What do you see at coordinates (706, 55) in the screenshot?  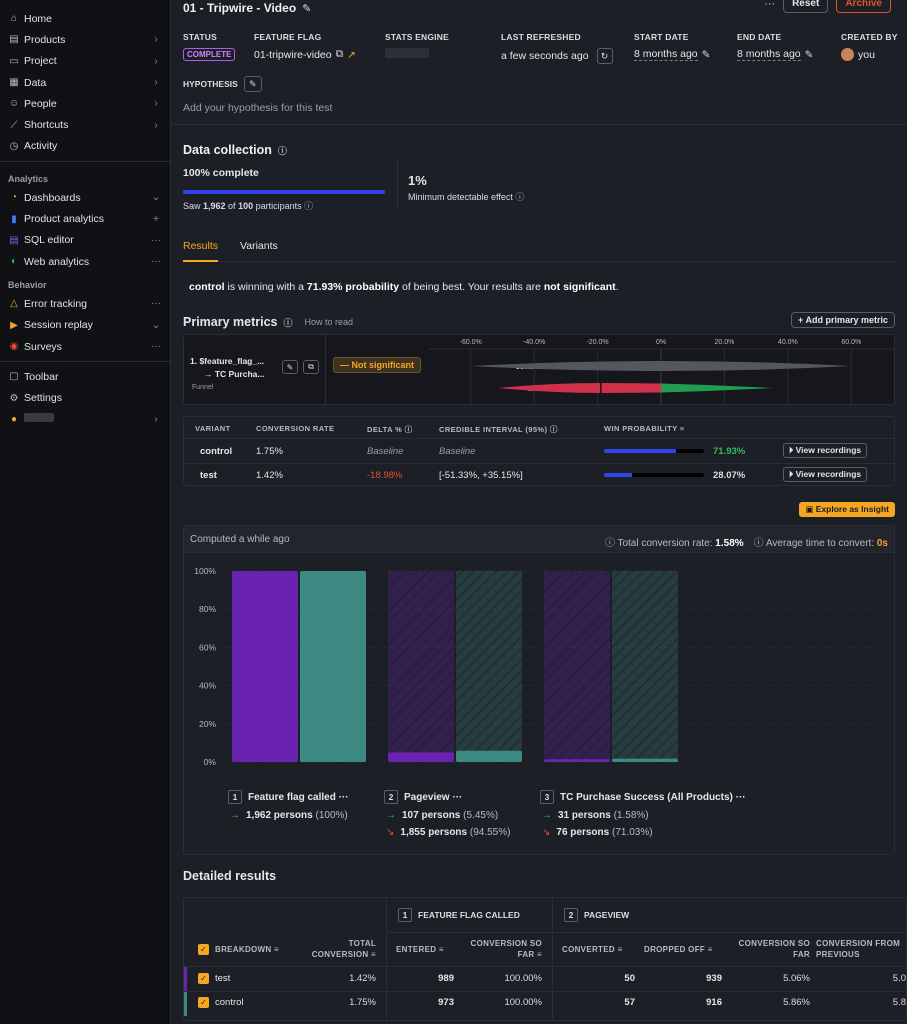 I see `edit-start-date-icon: ✎` at bounding box center [706, 55].